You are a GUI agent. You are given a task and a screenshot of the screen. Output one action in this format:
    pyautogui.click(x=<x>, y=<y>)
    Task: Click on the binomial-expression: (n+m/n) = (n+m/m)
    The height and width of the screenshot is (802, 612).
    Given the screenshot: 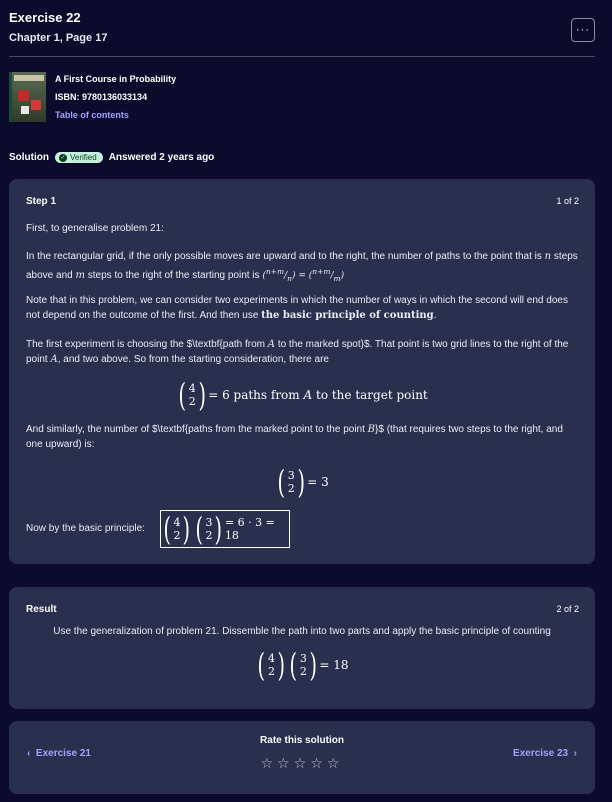 What is the action you would take?
    pyautogui.click(x=303, y=275)
    